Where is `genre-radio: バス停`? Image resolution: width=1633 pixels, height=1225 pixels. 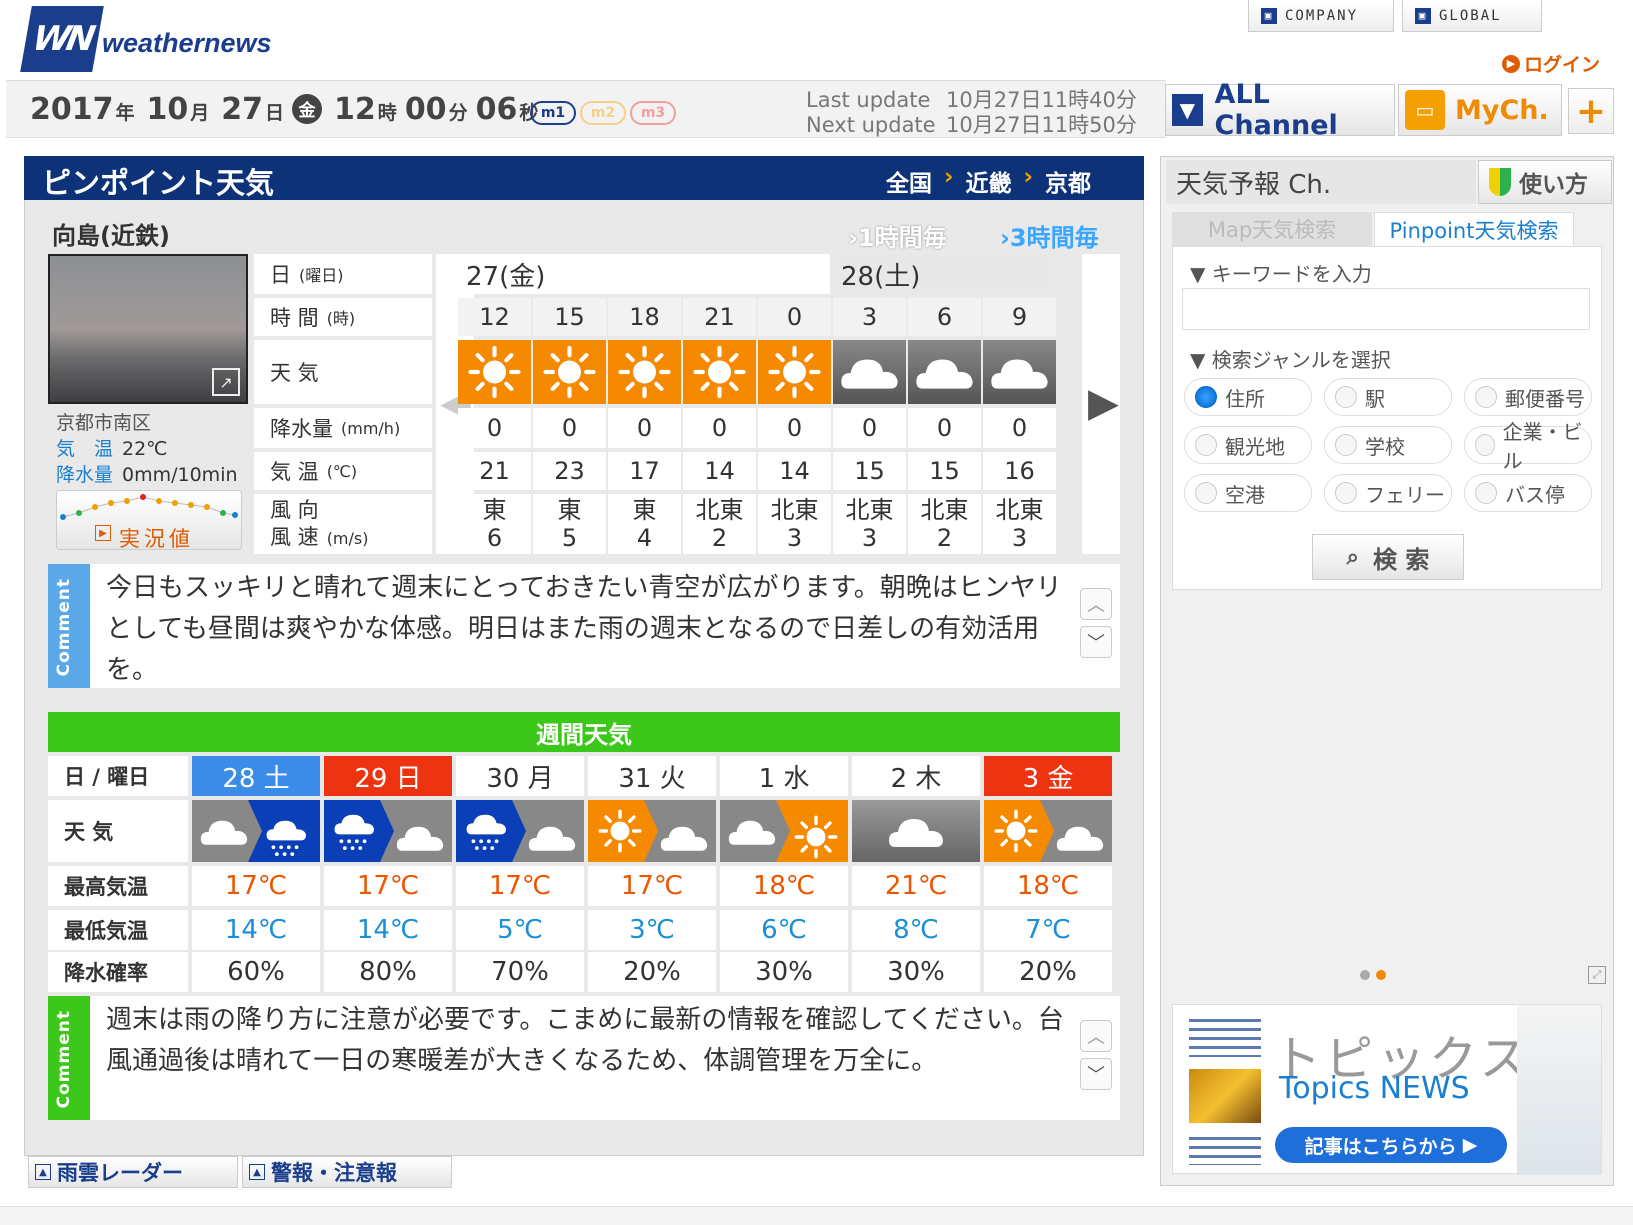
genre-radio: バス停 is located at coordinates (1528, 493).